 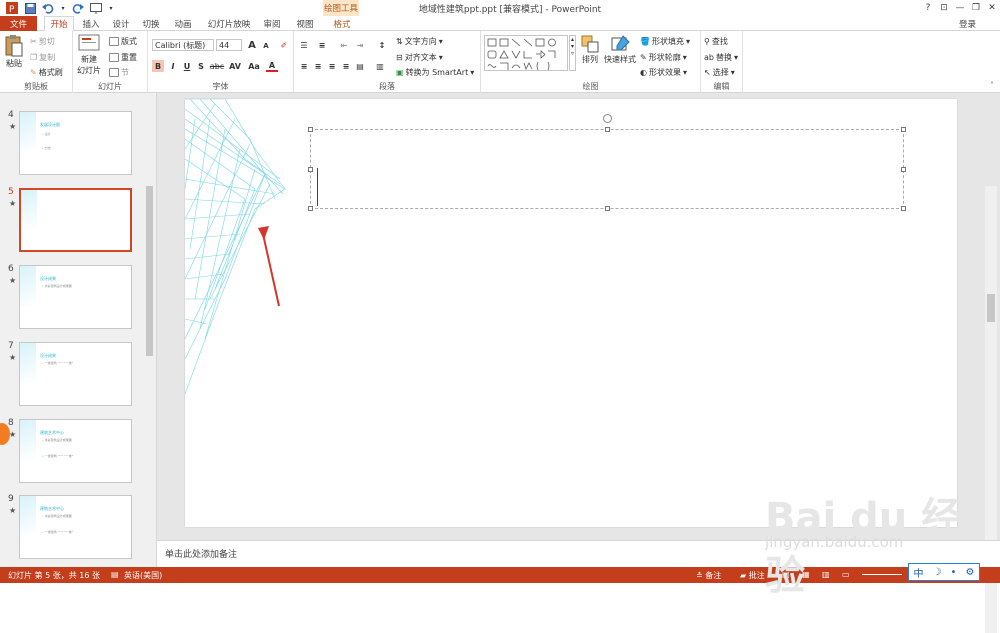 What do you see at coordinates (63, 8) in the screenshot?
I see `dropdown-arrow-icon: ▾` at bounding box center [63, 8].